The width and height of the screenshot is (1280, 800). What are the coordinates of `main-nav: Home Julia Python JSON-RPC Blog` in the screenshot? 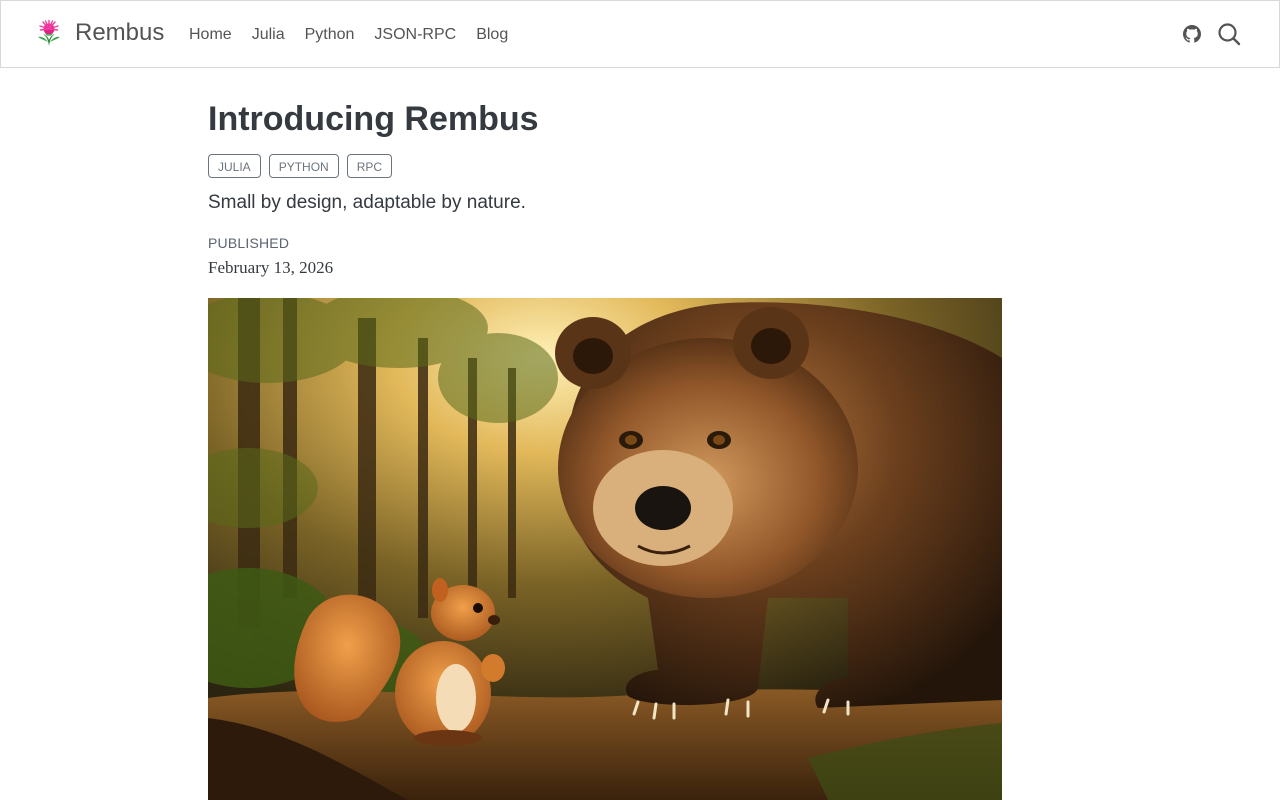 It's located at (358, 35).